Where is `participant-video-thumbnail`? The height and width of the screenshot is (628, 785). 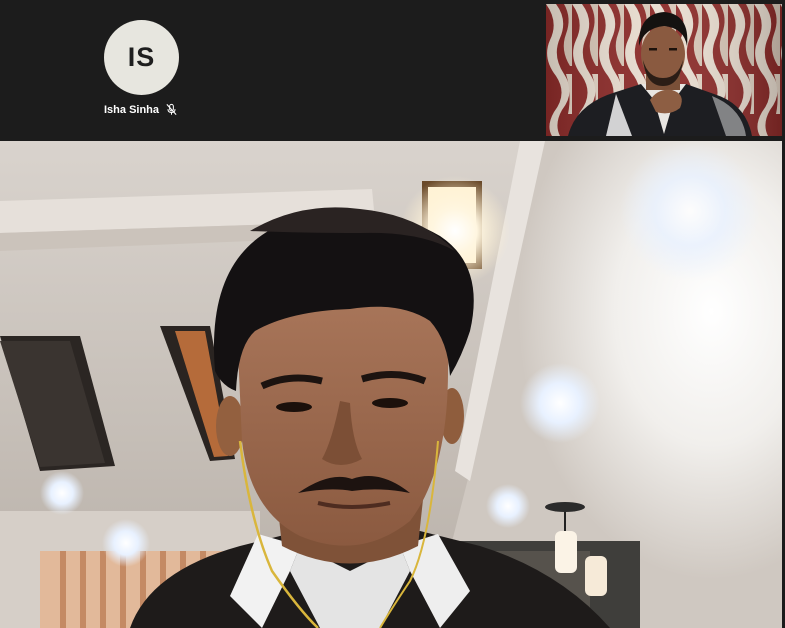
participant-video-thumbnail is located at coordinates (664, 70).